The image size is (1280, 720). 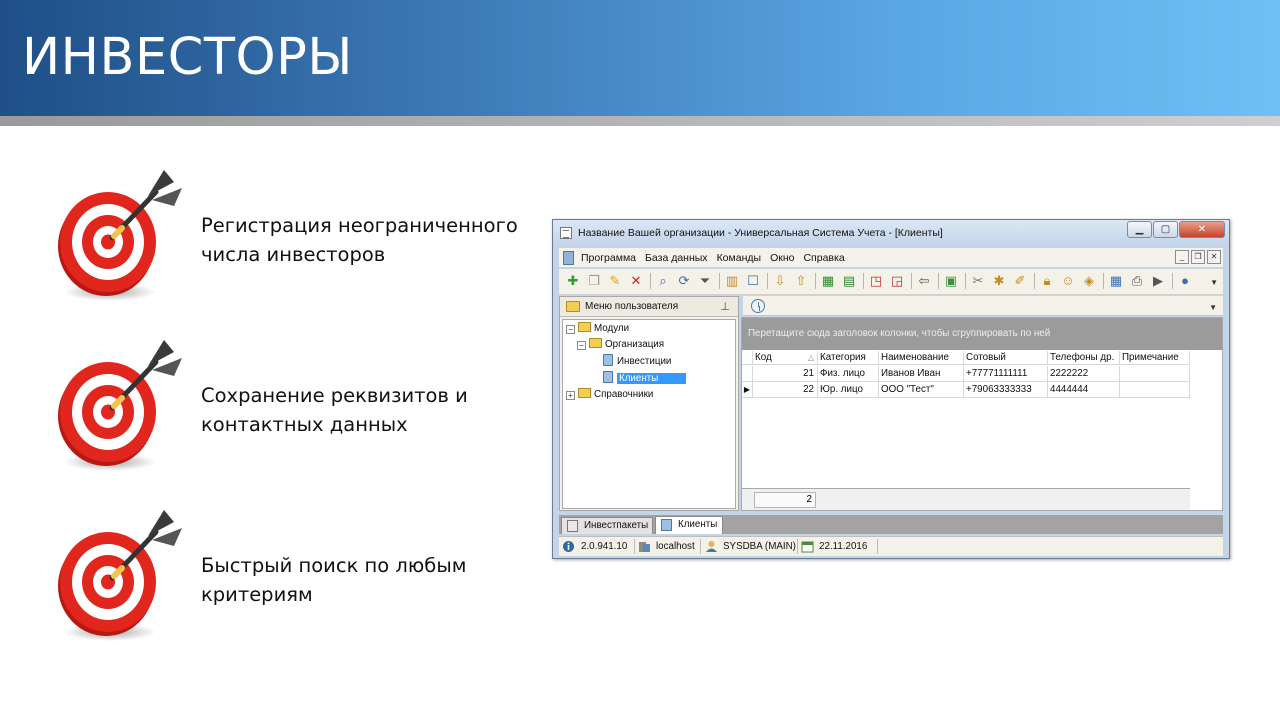 What do you see at coordinates (711, 546) in the screenshot?
I see `user-icon` at bounding box center [711, 546].